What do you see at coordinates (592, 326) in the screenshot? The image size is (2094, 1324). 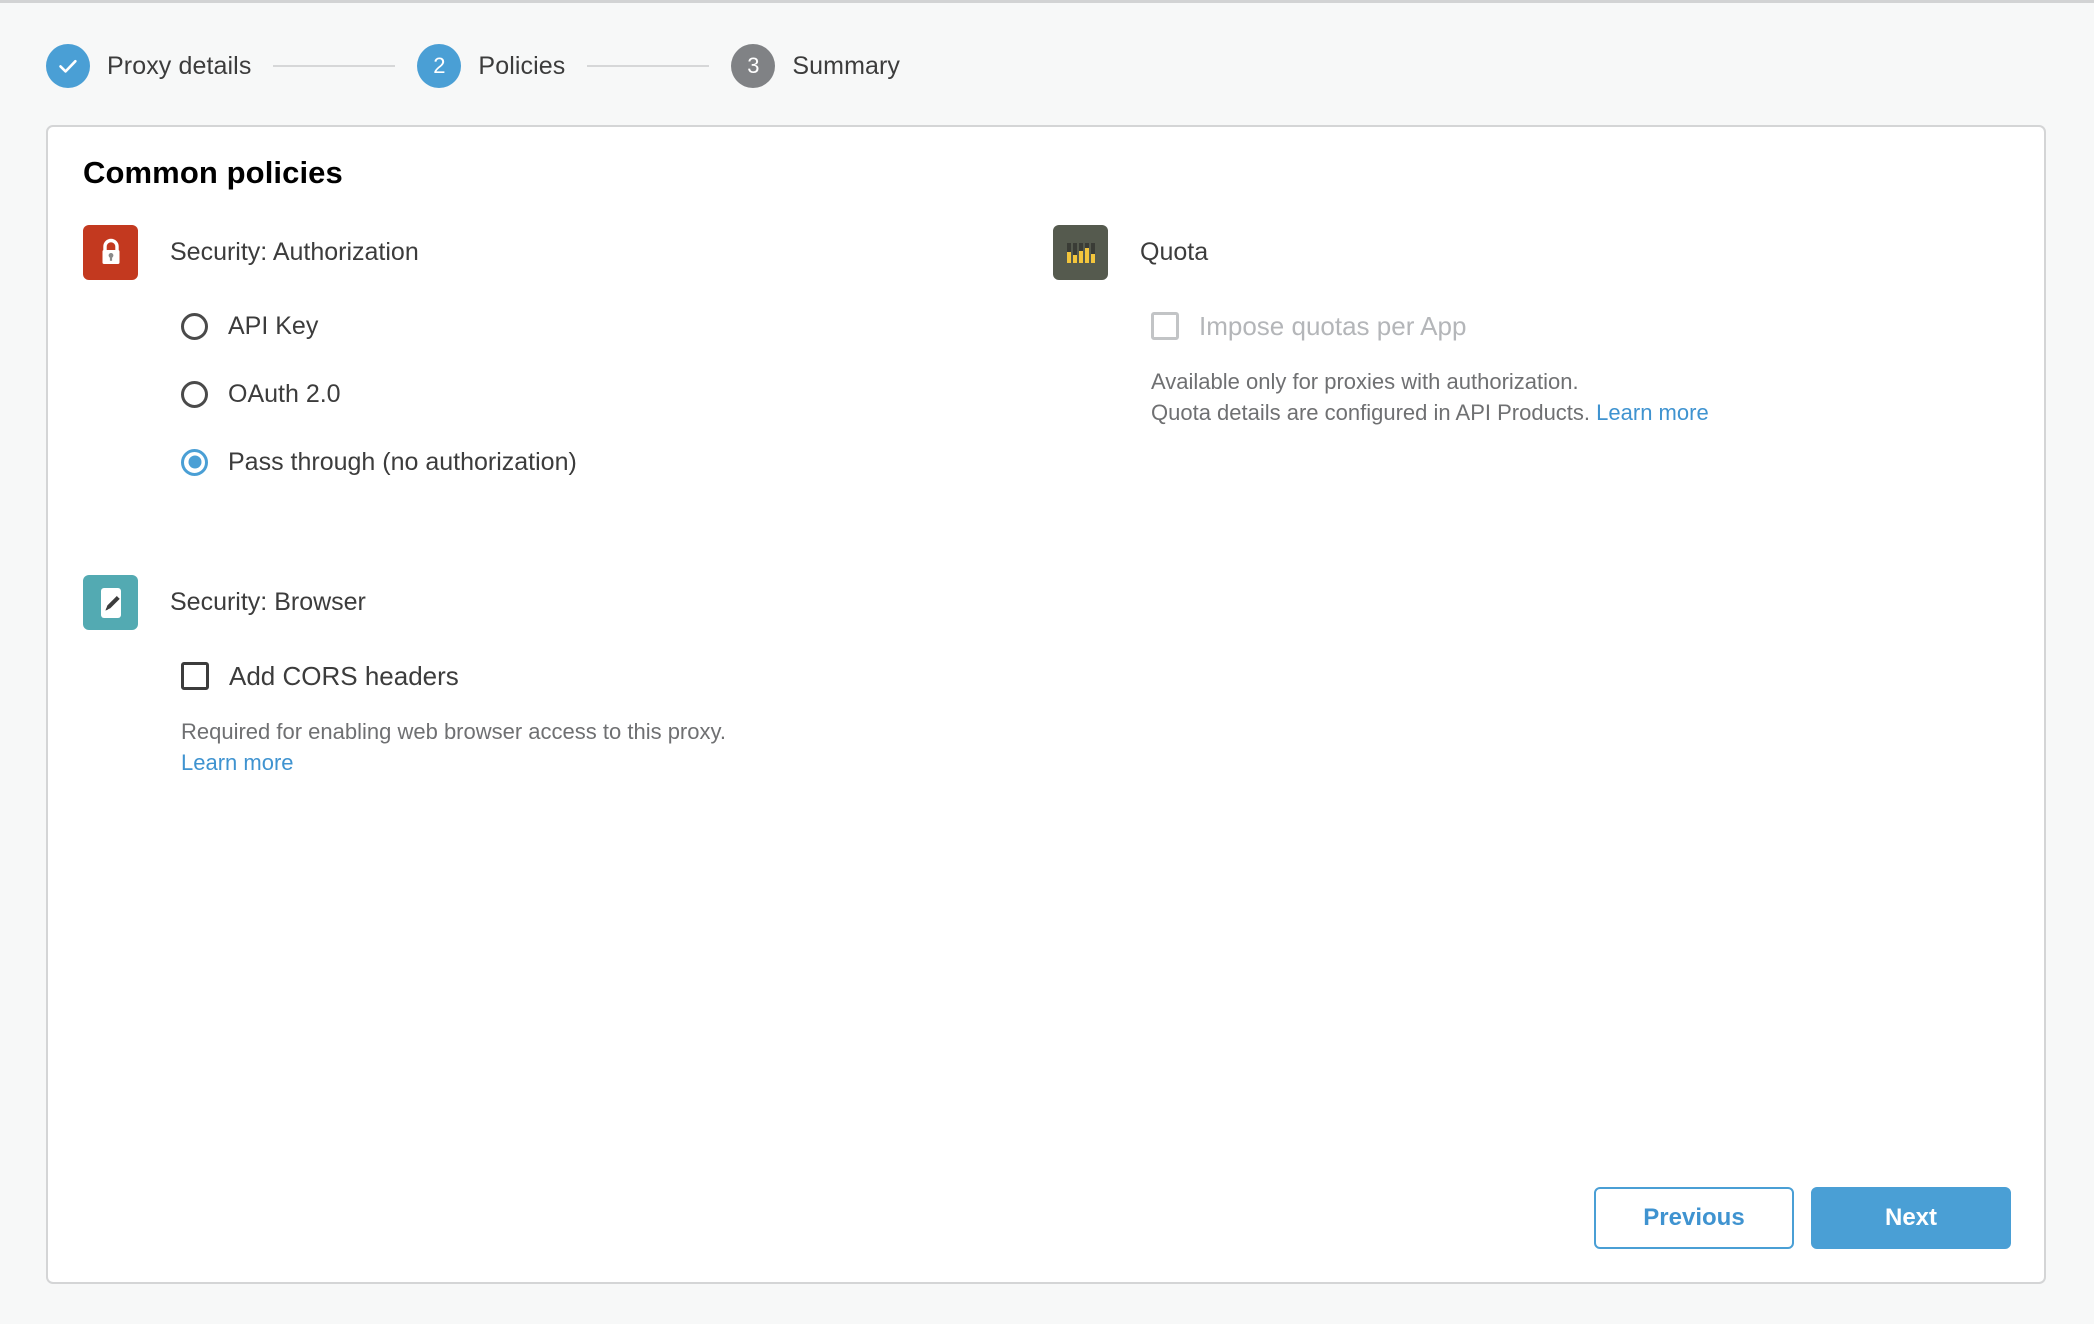 I see `radio-option-api-key: API Key` at bounding box center [592, 326].